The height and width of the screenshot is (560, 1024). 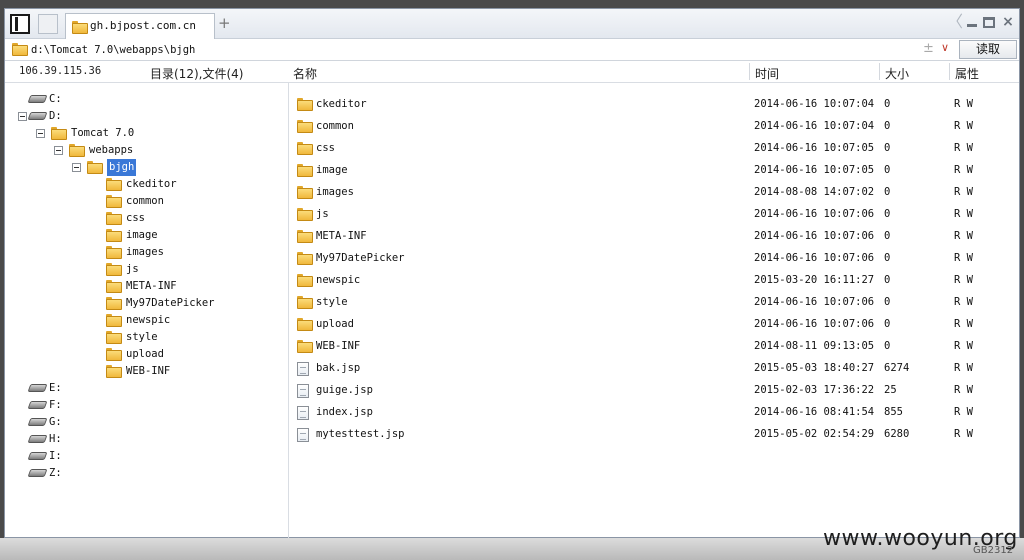 What do you see at coordinates (988, 49) in the screenshot?
I see `read-button: 读取` at bounding box center [988, 49].